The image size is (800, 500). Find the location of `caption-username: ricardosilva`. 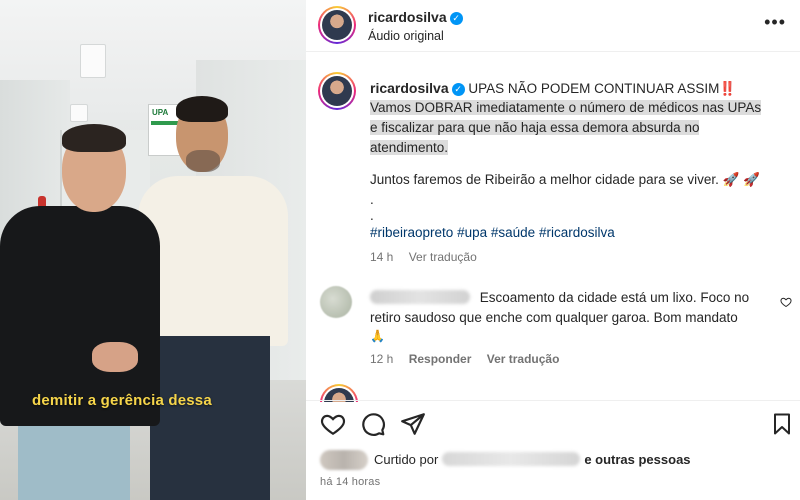

caption-username: ricardosilva is located at coordinates (409, 88).